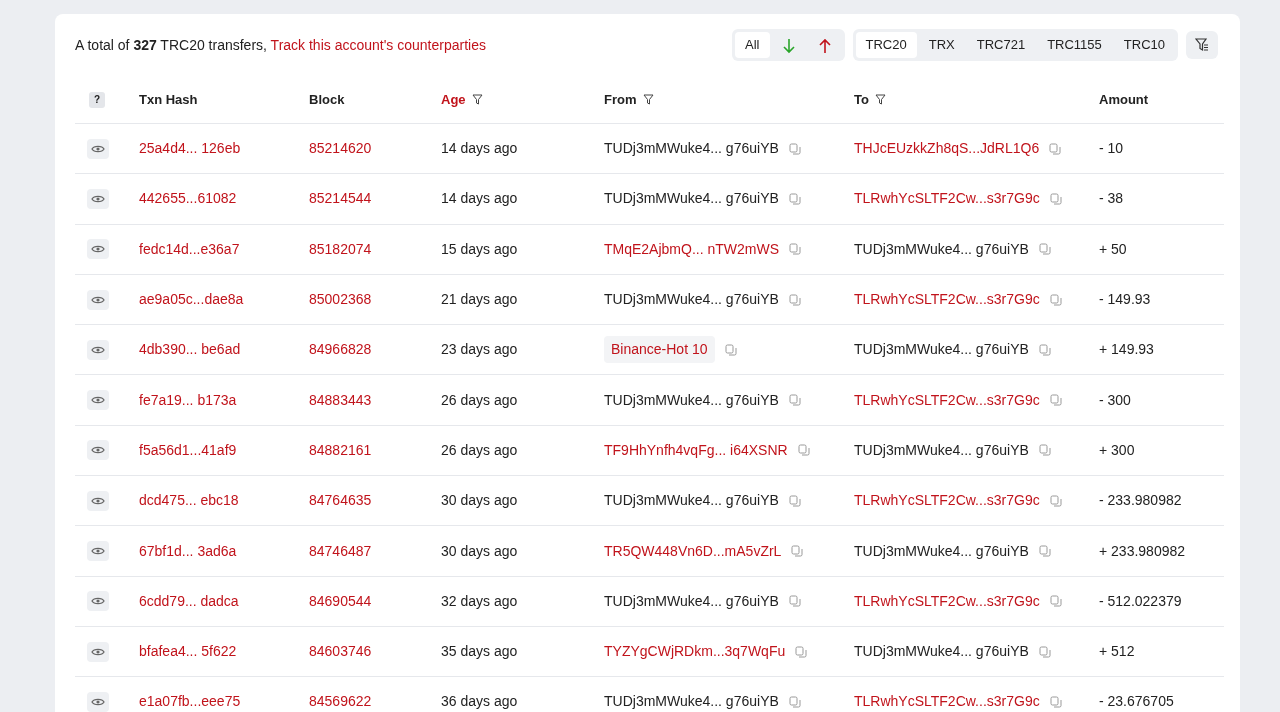  What do you see at coordinates (659, 350) in the screenshot?
I see `address-tag: Binance-Hot 10` at bounding box center [659, 350].